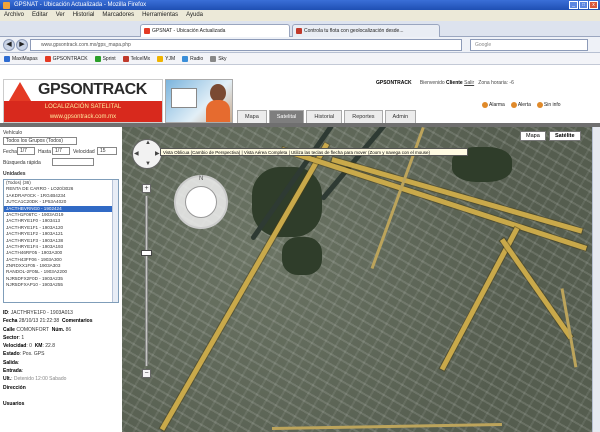  Describe the element at coordinates (148, 164) in the screenshot. I see `pan-down-icon: ▼` at that location.